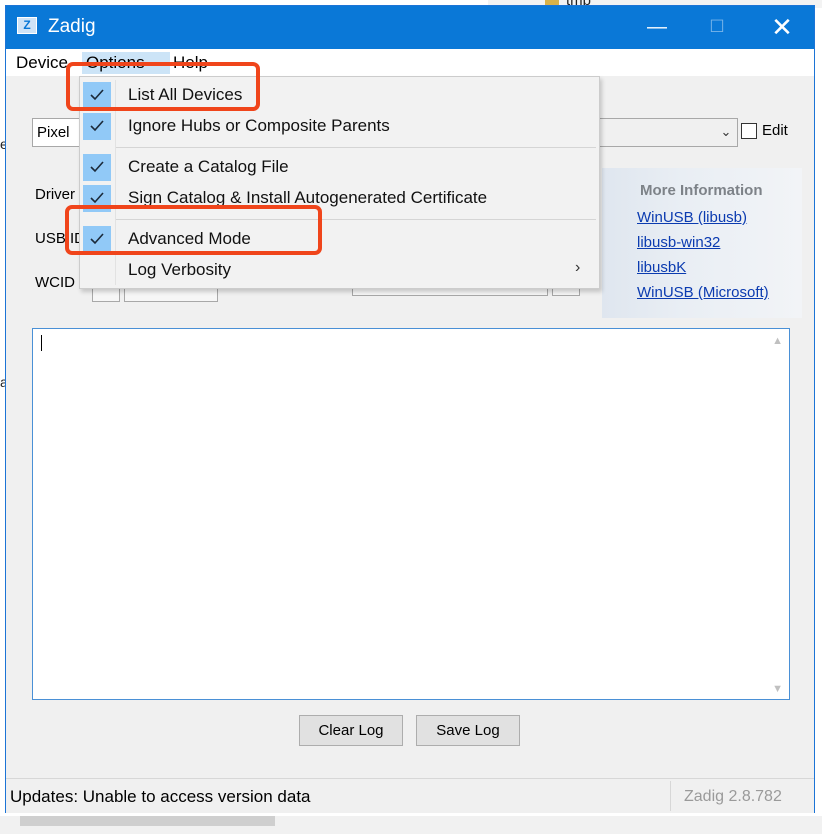 The width and height of the screenshot is (822, 834). What do you see at coordinates (72, 26) in the screenshot?
I see `window-title: Zadig` at bounding box center [72, 26].